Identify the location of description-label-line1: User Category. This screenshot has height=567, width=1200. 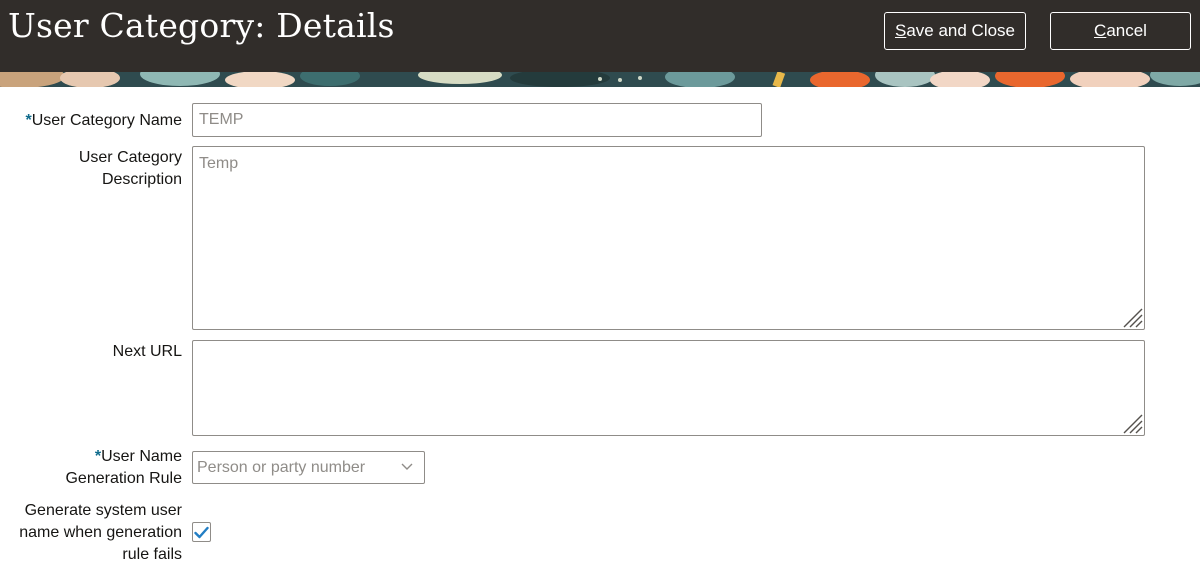
(130, 157).